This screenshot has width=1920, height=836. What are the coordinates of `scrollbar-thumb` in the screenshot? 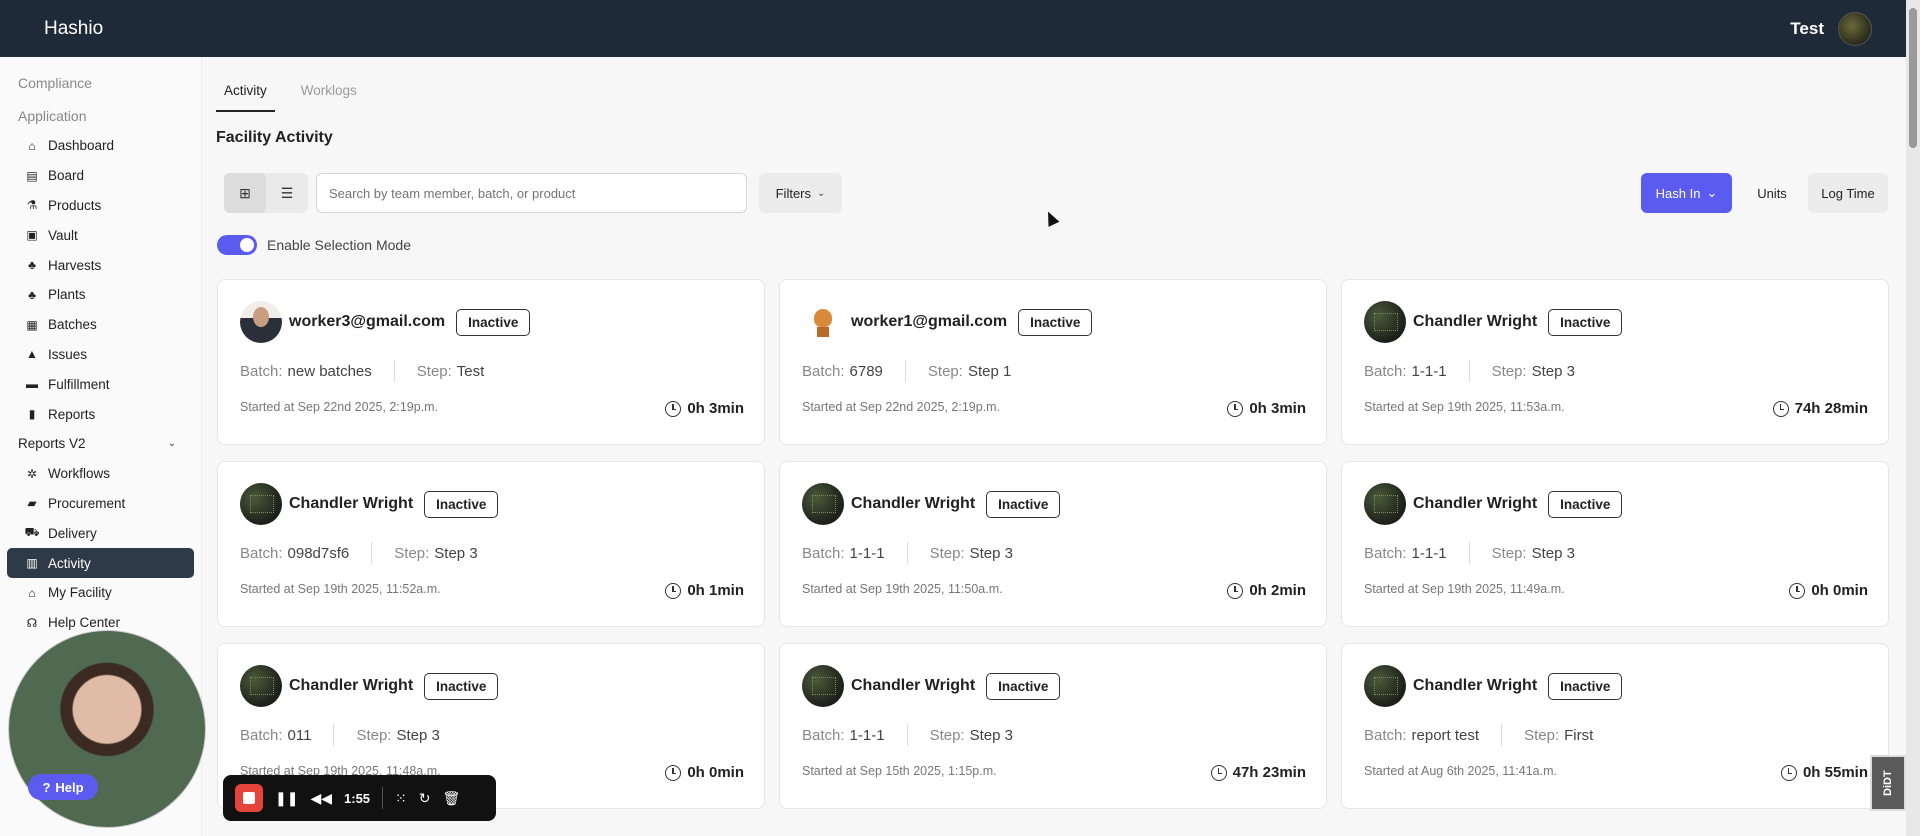 It's located at (1913, 78).